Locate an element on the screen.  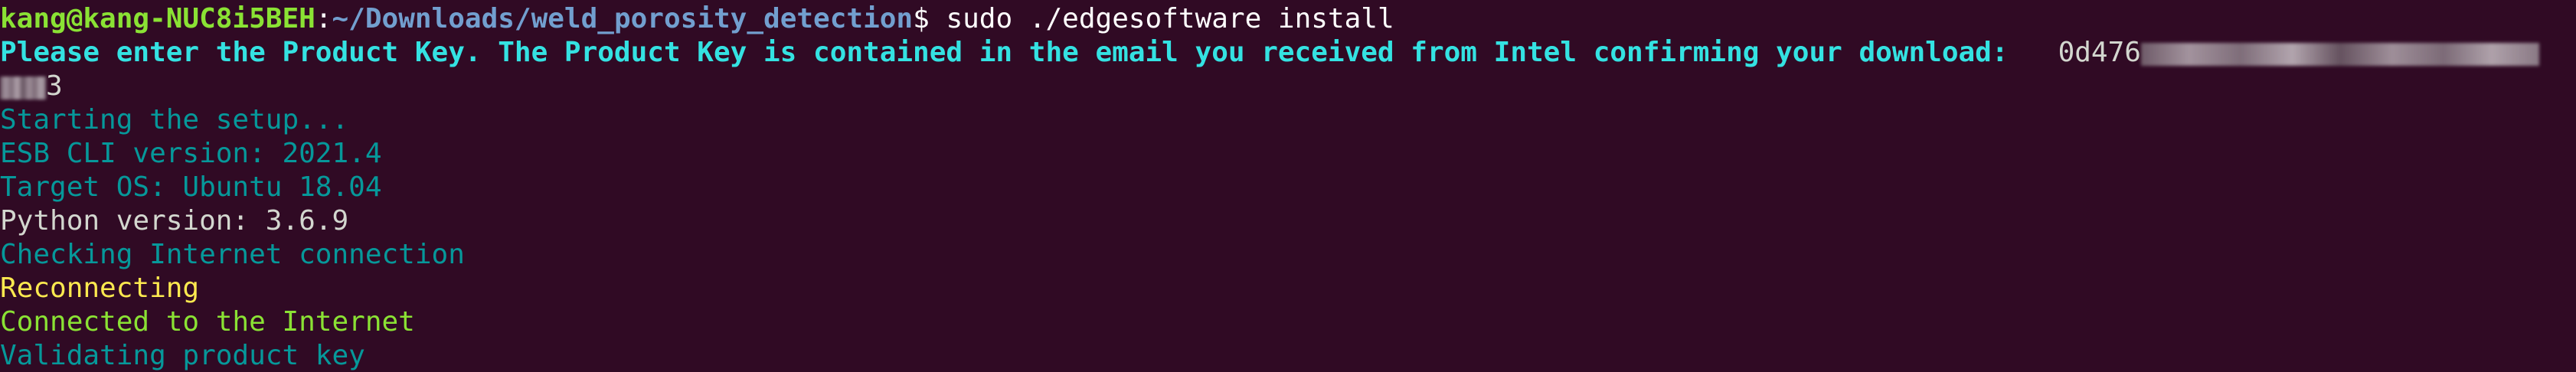
prompt-colon: : is located at coordinates (323, 18).